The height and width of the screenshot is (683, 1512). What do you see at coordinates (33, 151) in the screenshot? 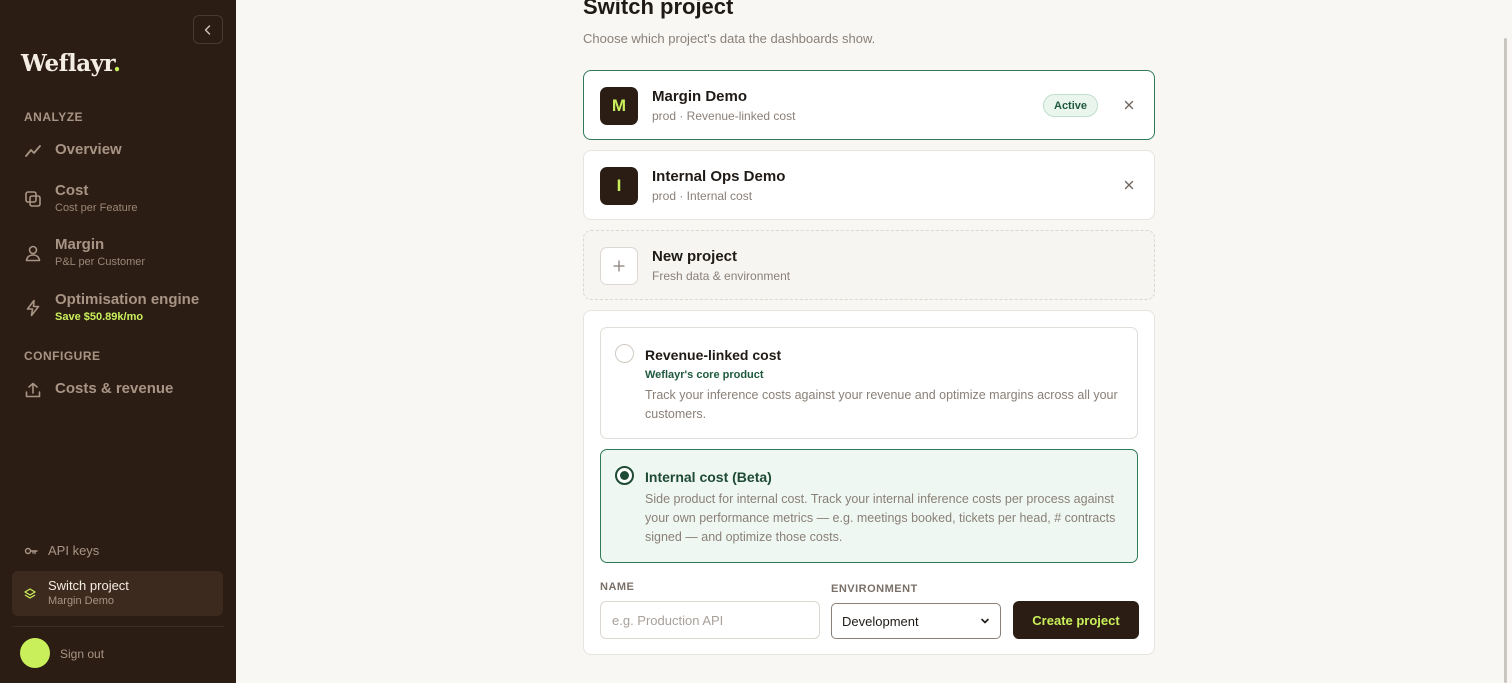
I see `trend-line-icon` at bounding box center [33, 151].